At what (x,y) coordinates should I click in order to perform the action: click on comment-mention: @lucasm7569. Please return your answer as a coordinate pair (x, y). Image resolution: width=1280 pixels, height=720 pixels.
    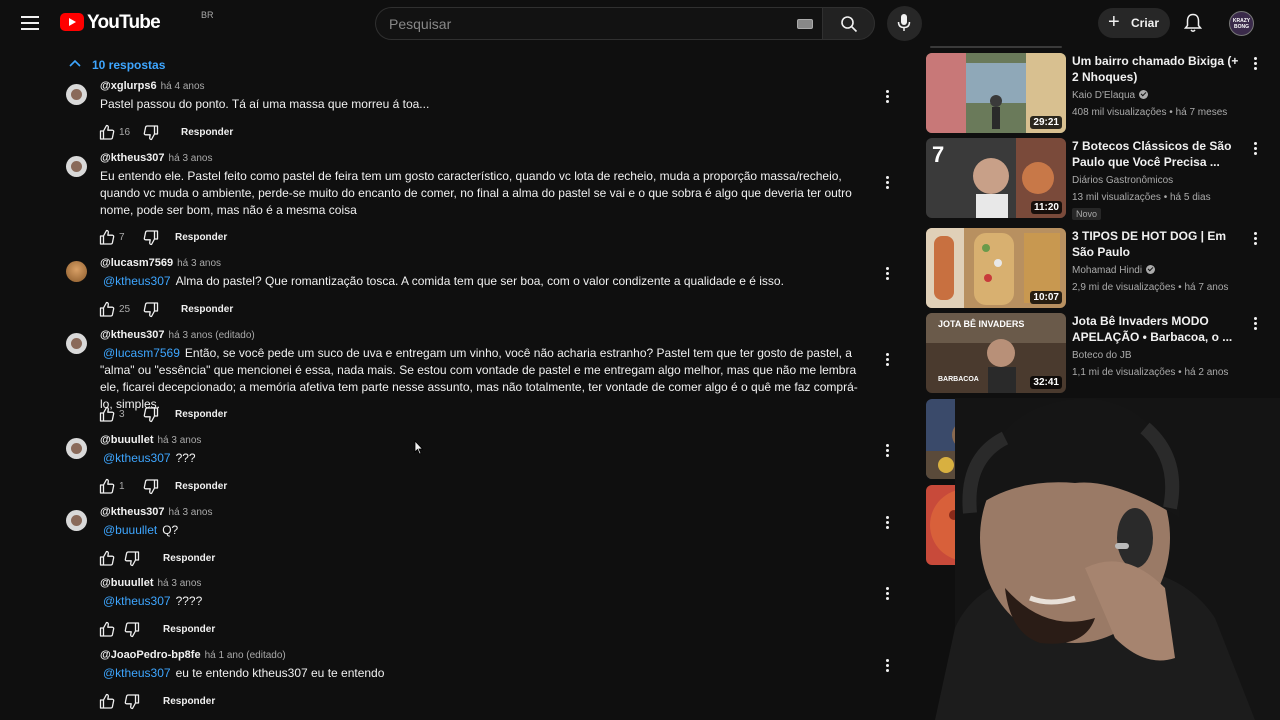
    Looking at the image, I should click on (141, 353).